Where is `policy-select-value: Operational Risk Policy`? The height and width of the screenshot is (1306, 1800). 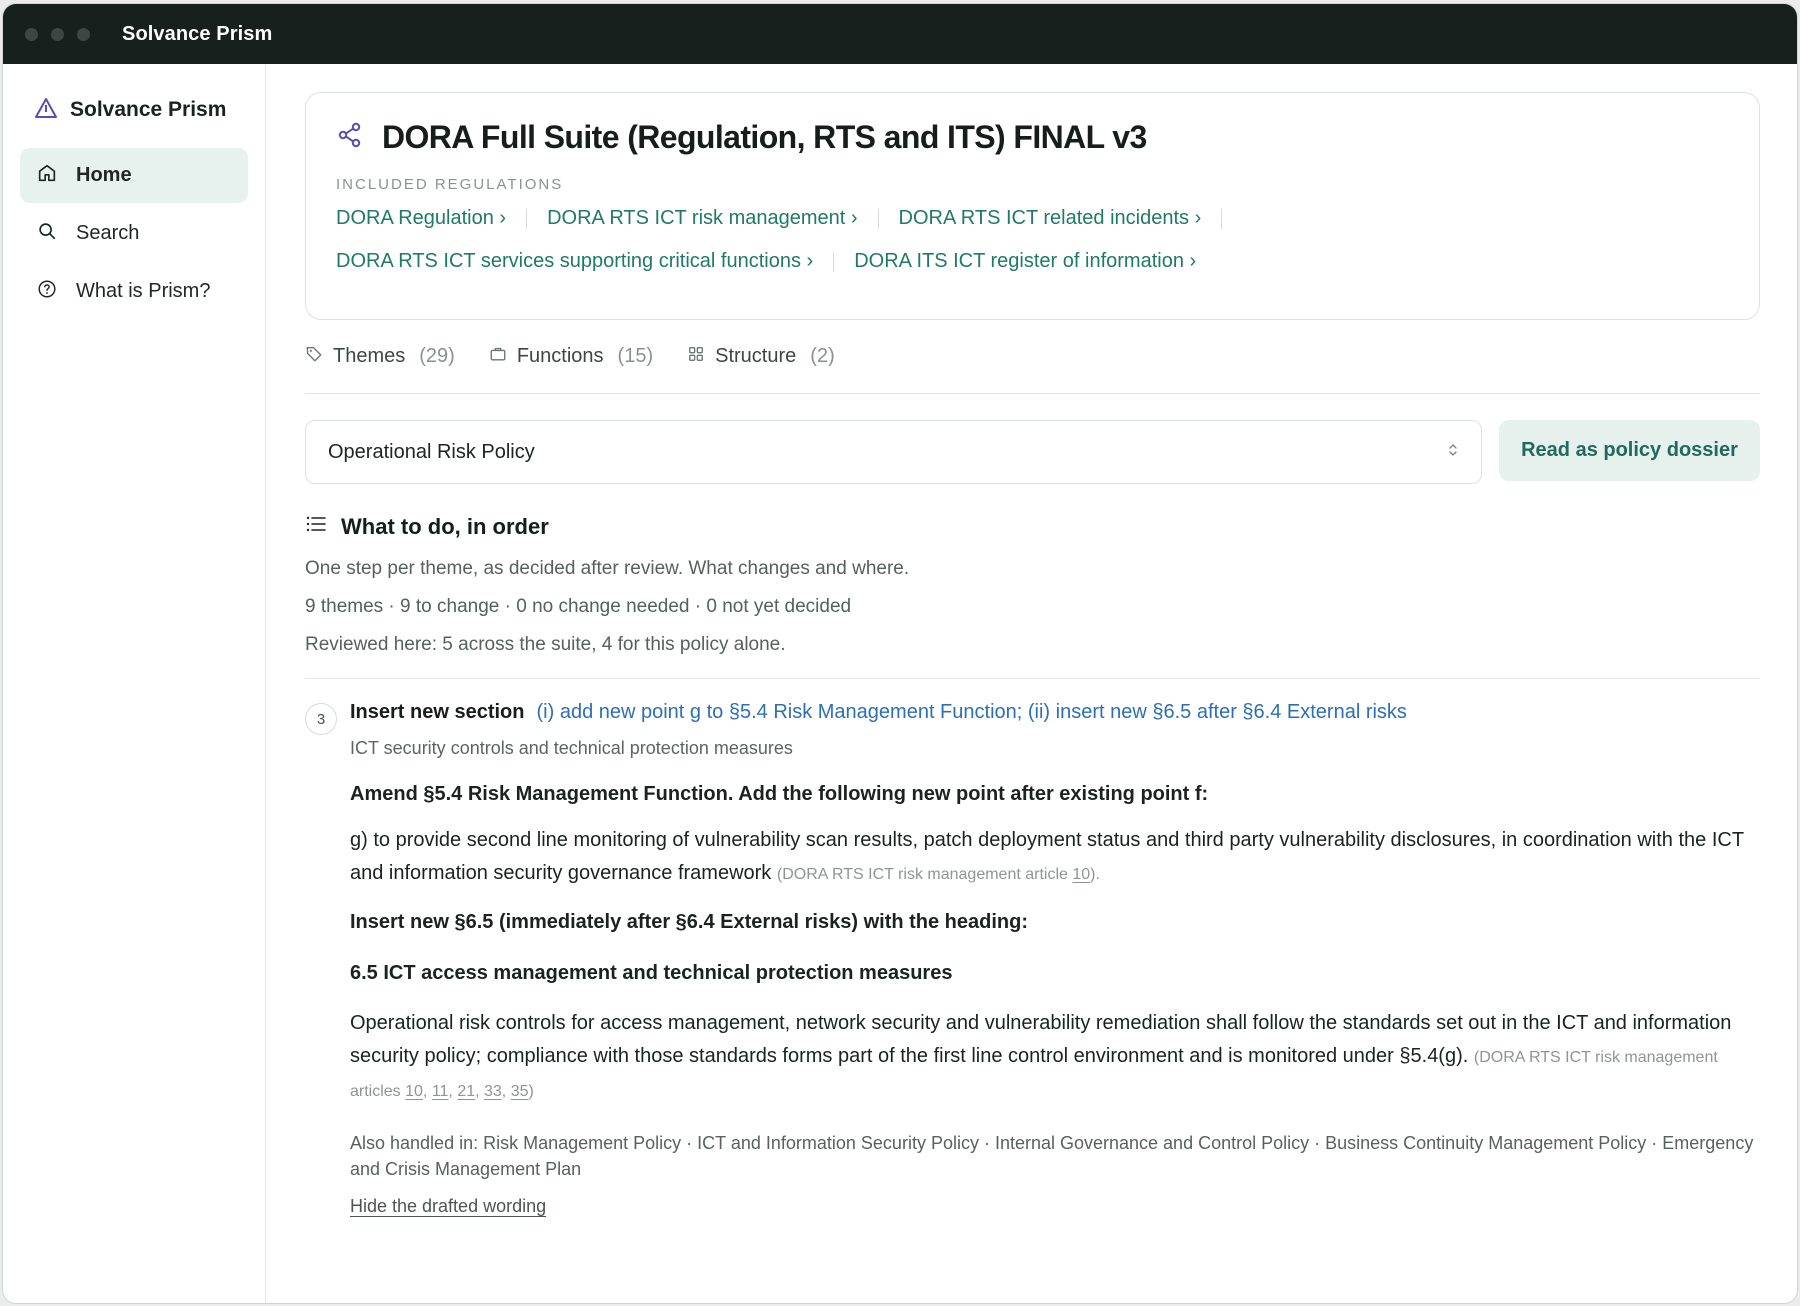
policy-select-value: Operational Risk Policy is located at coordinates (431, 451).